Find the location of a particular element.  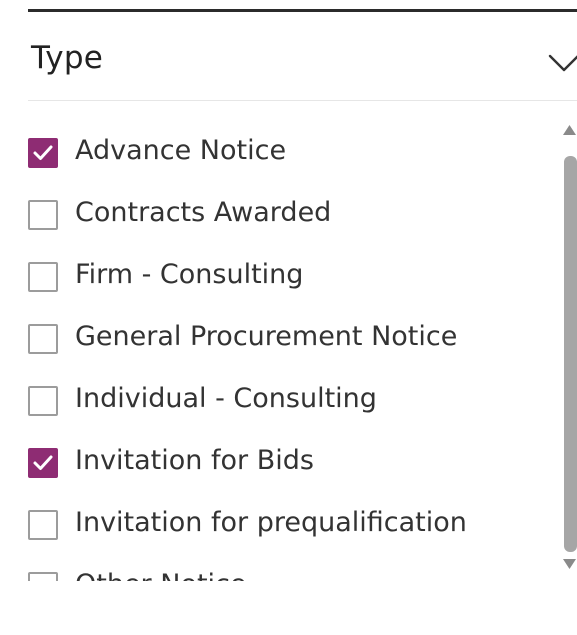

option-label: Contracts Awarded is located at coordinates (203, 212).